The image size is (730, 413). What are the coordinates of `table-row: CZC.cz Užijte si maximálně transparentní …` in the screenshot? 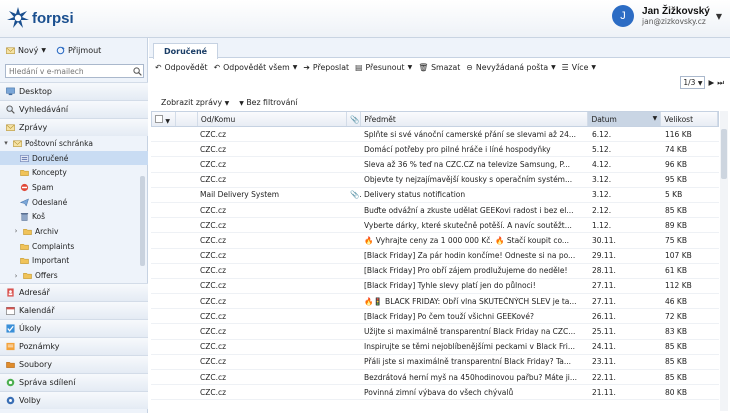 It's located at (435, 332).